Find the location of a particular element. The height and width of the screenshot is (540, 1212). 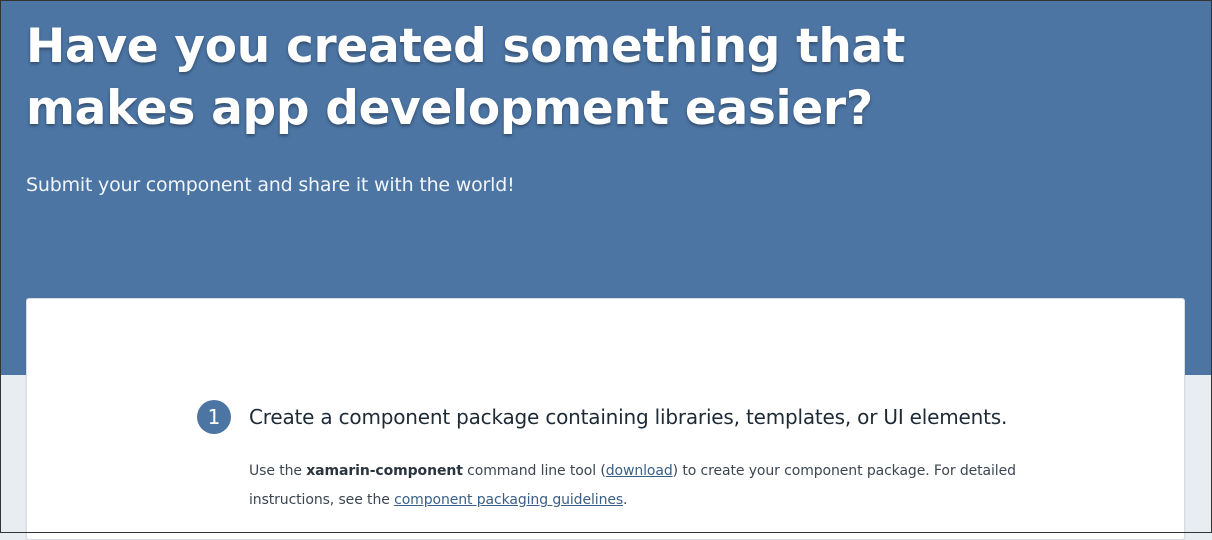

packaging-guidelines-link: component packaging guidelines is located at coordinates (508, 500).